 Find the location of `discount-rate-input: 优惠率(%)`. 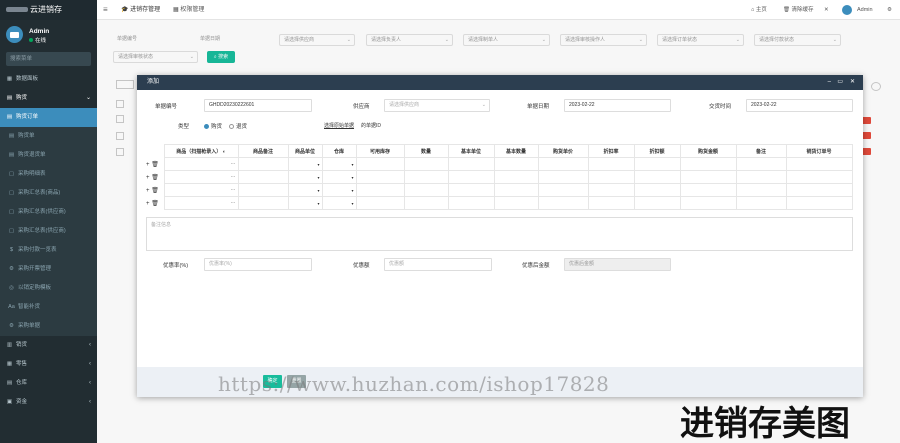

discount-rate-input: 优惠率(%) is located at coordinates (258, 264).